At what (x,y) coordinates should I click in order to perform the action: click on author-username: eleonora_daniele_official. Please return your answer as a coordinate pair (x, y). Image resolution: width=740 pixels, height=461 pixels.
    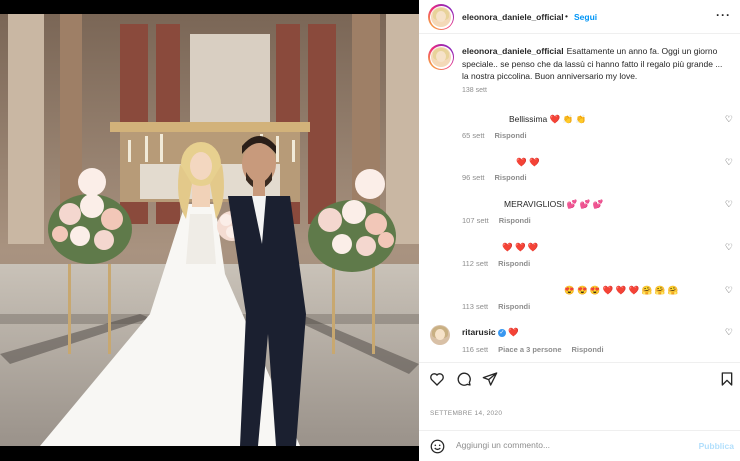
    Looking at the image, I should click on (513, 17).